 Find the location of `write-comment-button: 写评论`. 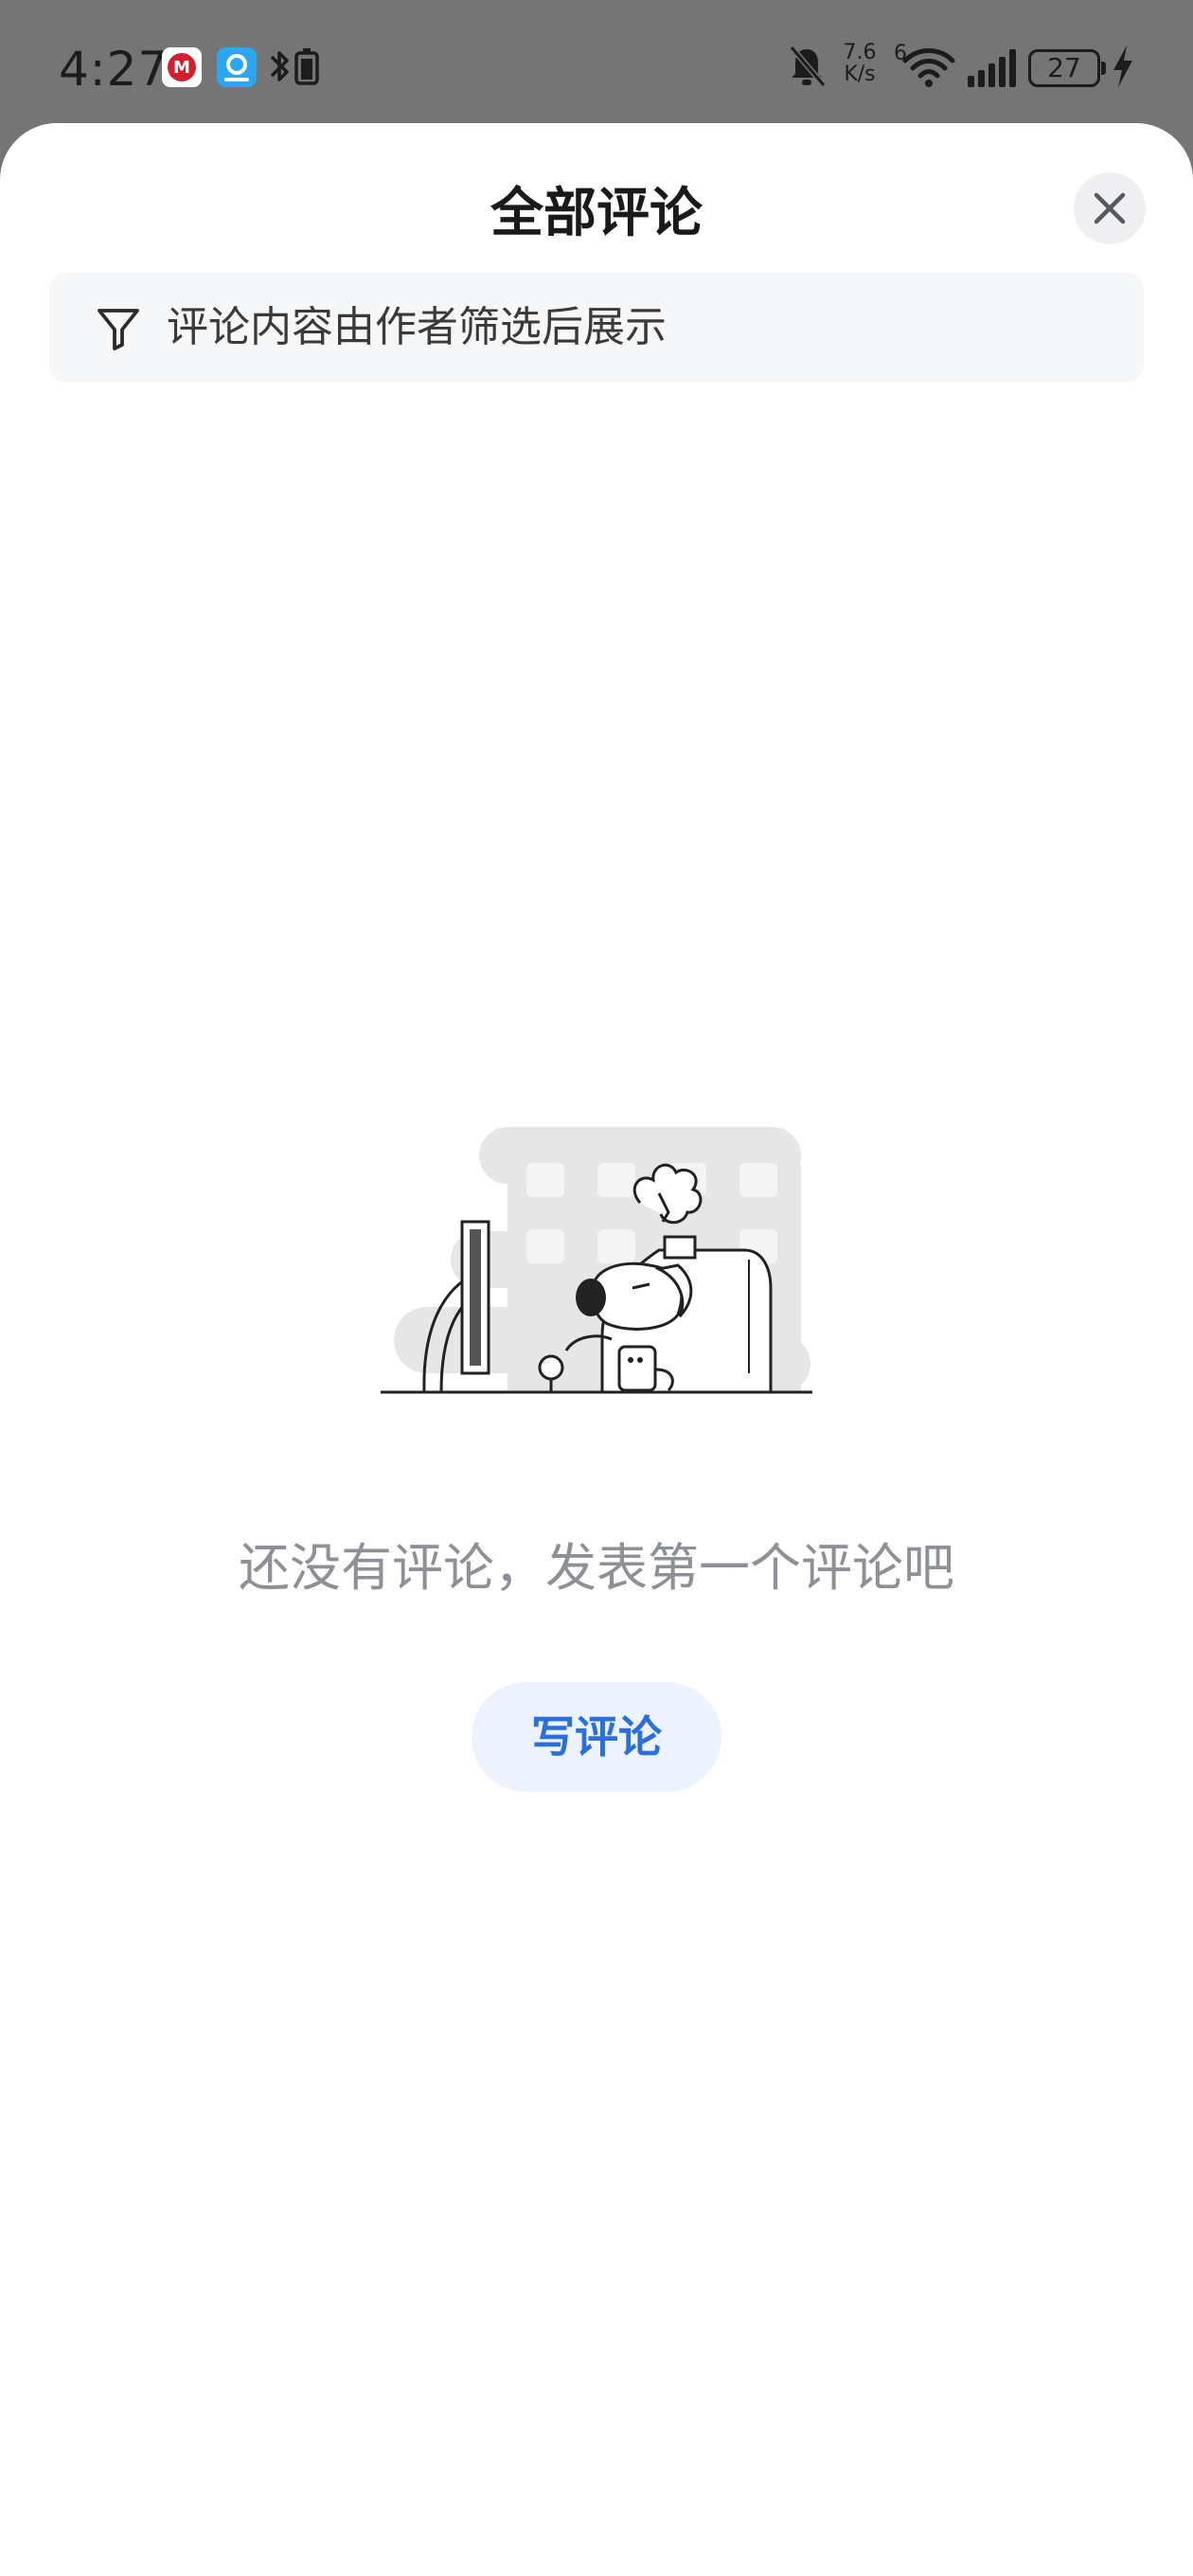

write-comment-button: 写评论 is located at coordinates (596, 1737).